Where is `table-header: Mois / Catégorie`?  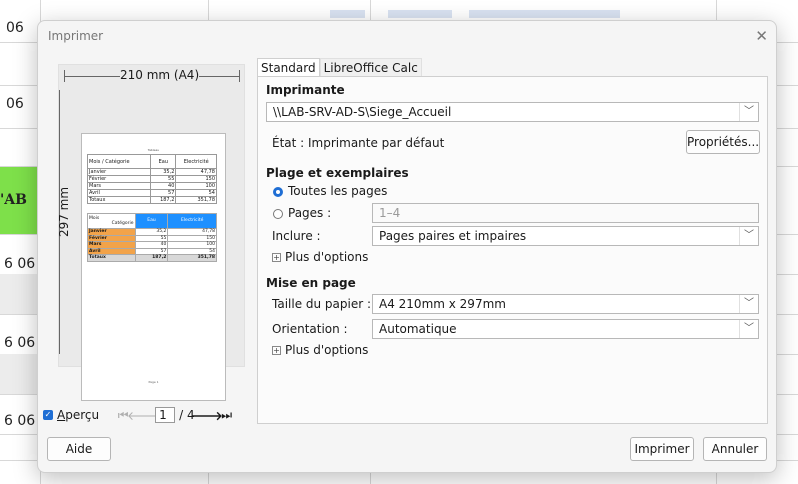 table-header: Mois / Catégorie is located at coordinates (119, 161).